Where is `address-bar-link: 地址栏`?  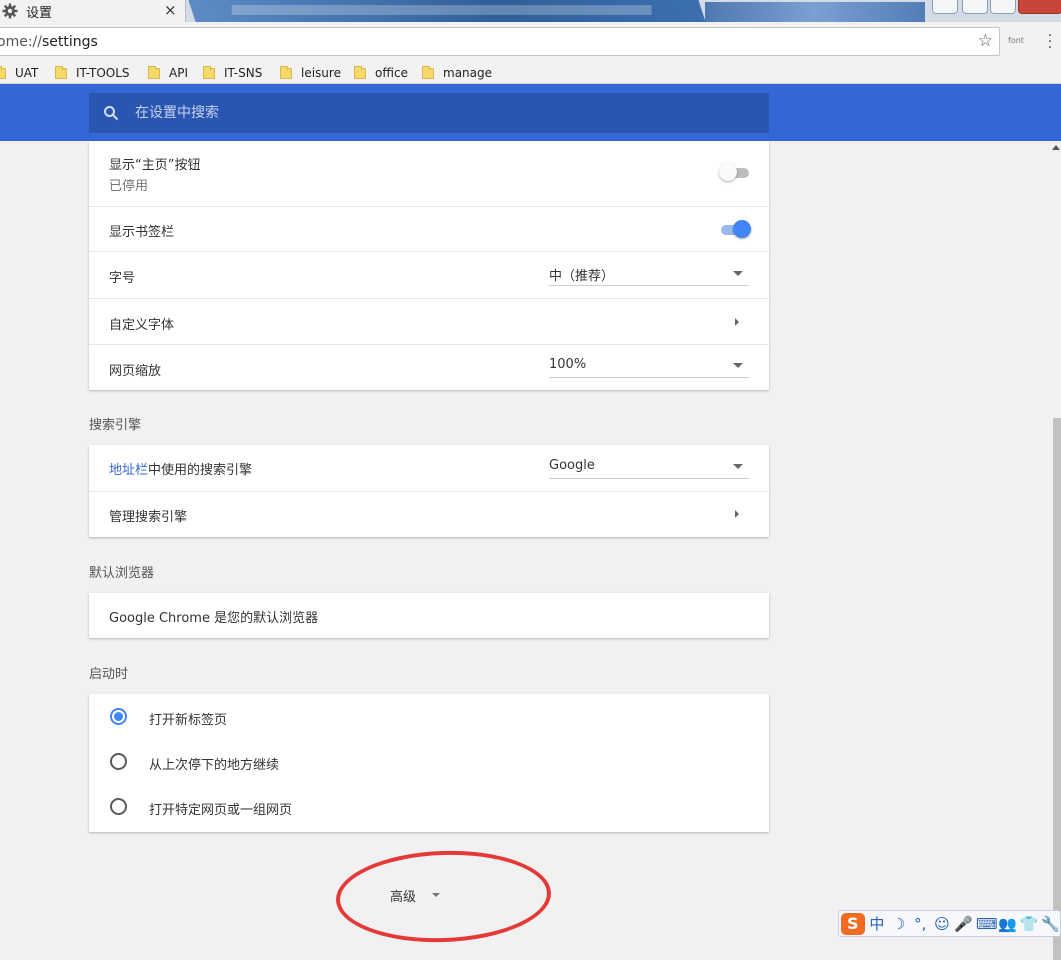
address-bar-link: 地址栏 is located at coordinates (128, 470).